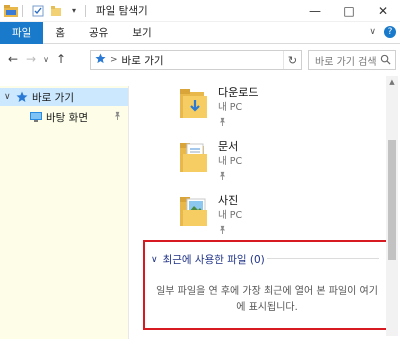  Describe the element at coordinates (200, 32) in the screenshot. I see `ribbon-tabs: 파일 홈 공유 보기 ∨ ?` at that location.